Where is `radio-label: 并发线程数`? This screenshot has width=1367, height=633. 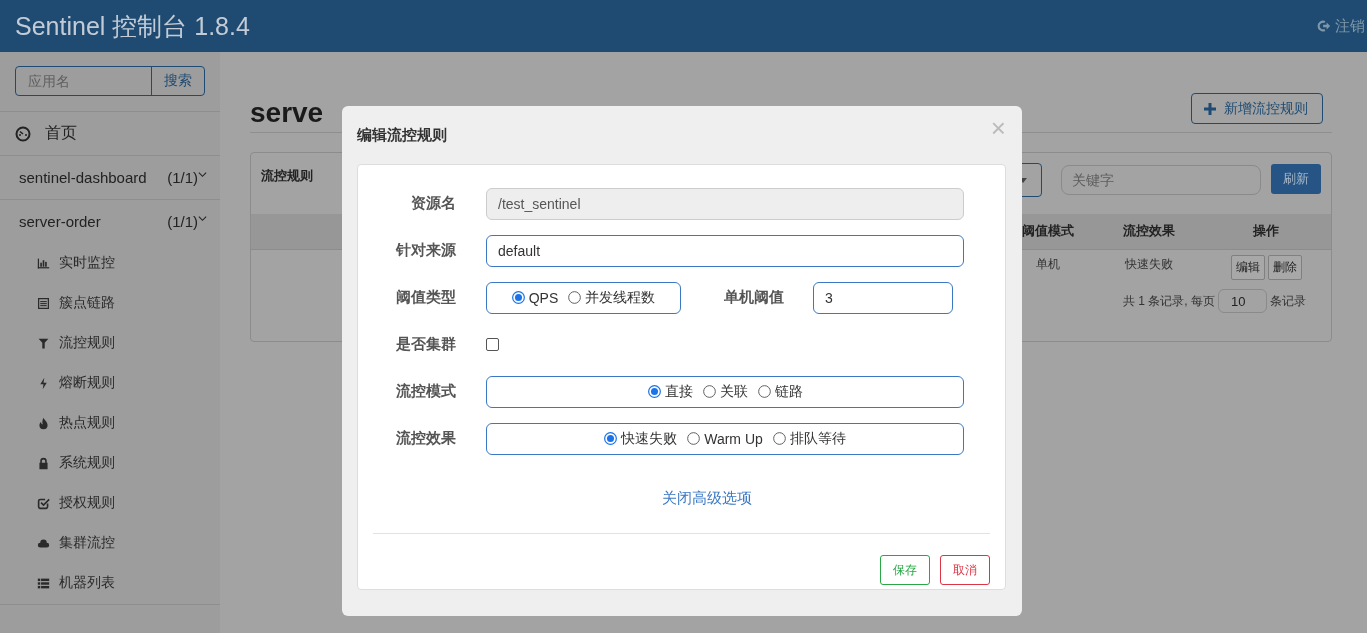
radio-label: 并发线程数 is located at coordinates (620, 297).